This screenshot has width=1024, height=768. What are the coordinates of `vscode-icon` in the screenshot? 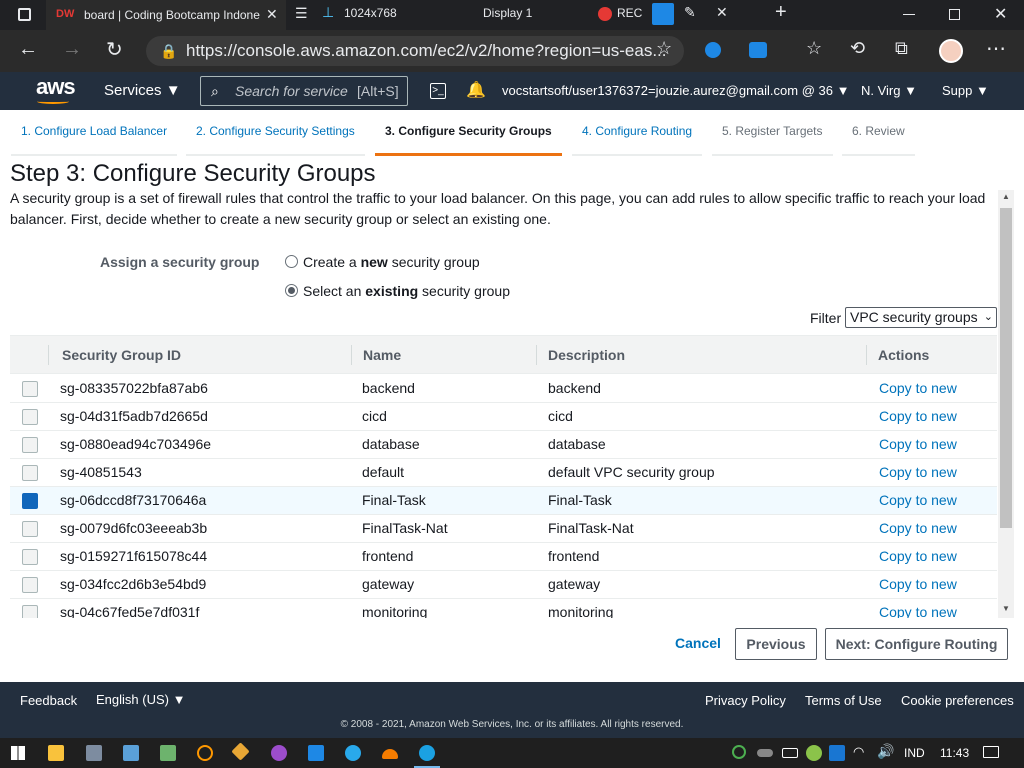 It's located at (316, 753).